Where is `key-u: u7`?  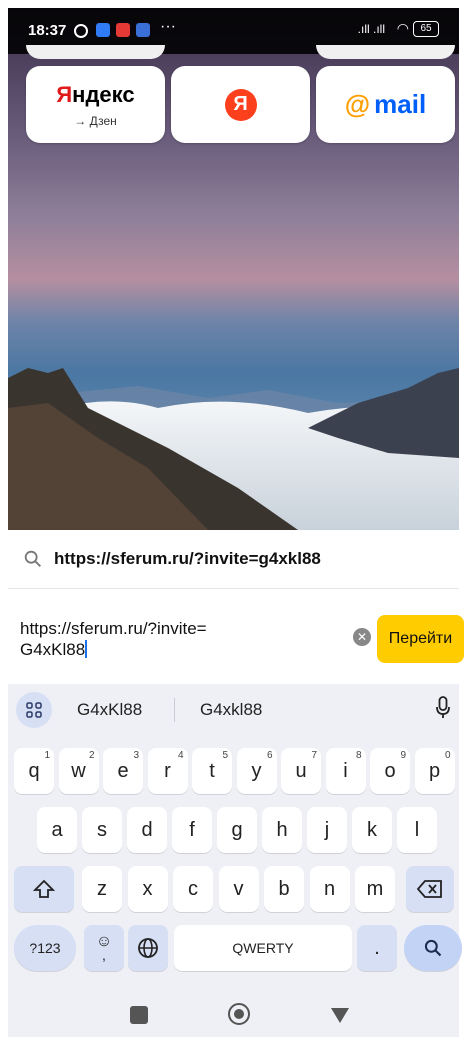 key-u: u7 is located at coordinates (301, 771).